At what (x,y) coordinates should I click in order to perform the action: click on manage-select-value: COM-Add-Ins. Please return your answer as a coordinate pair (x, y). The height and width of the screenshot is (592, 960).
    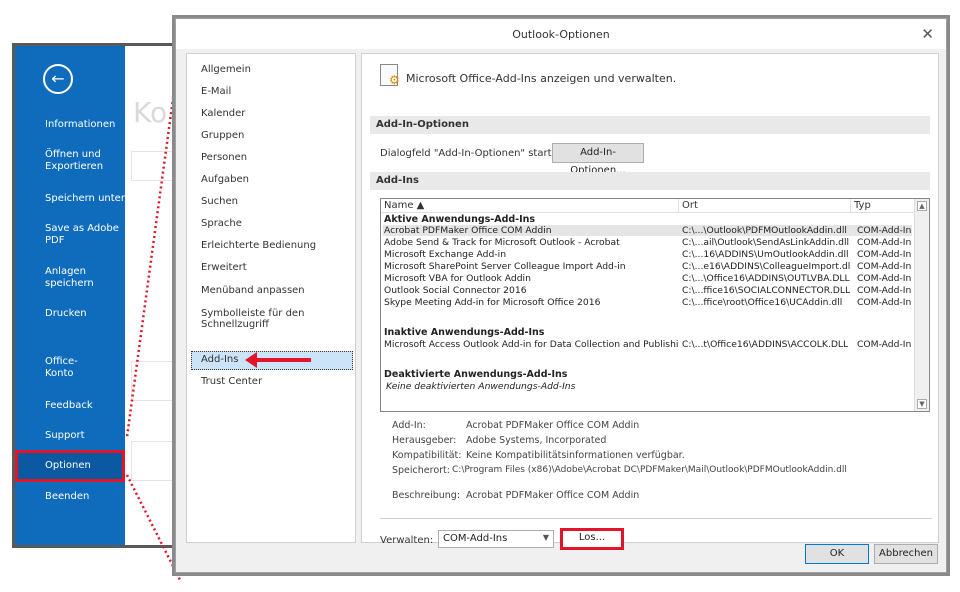
    Looking at the image, I should click on (475, 538).